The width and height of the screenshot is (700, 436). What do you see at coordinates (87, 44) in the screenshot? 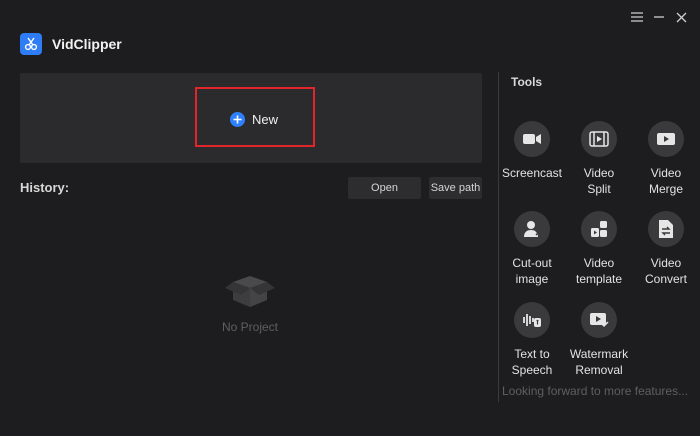
I see `app-title: VidClipper` at bounding box center [87, 44].